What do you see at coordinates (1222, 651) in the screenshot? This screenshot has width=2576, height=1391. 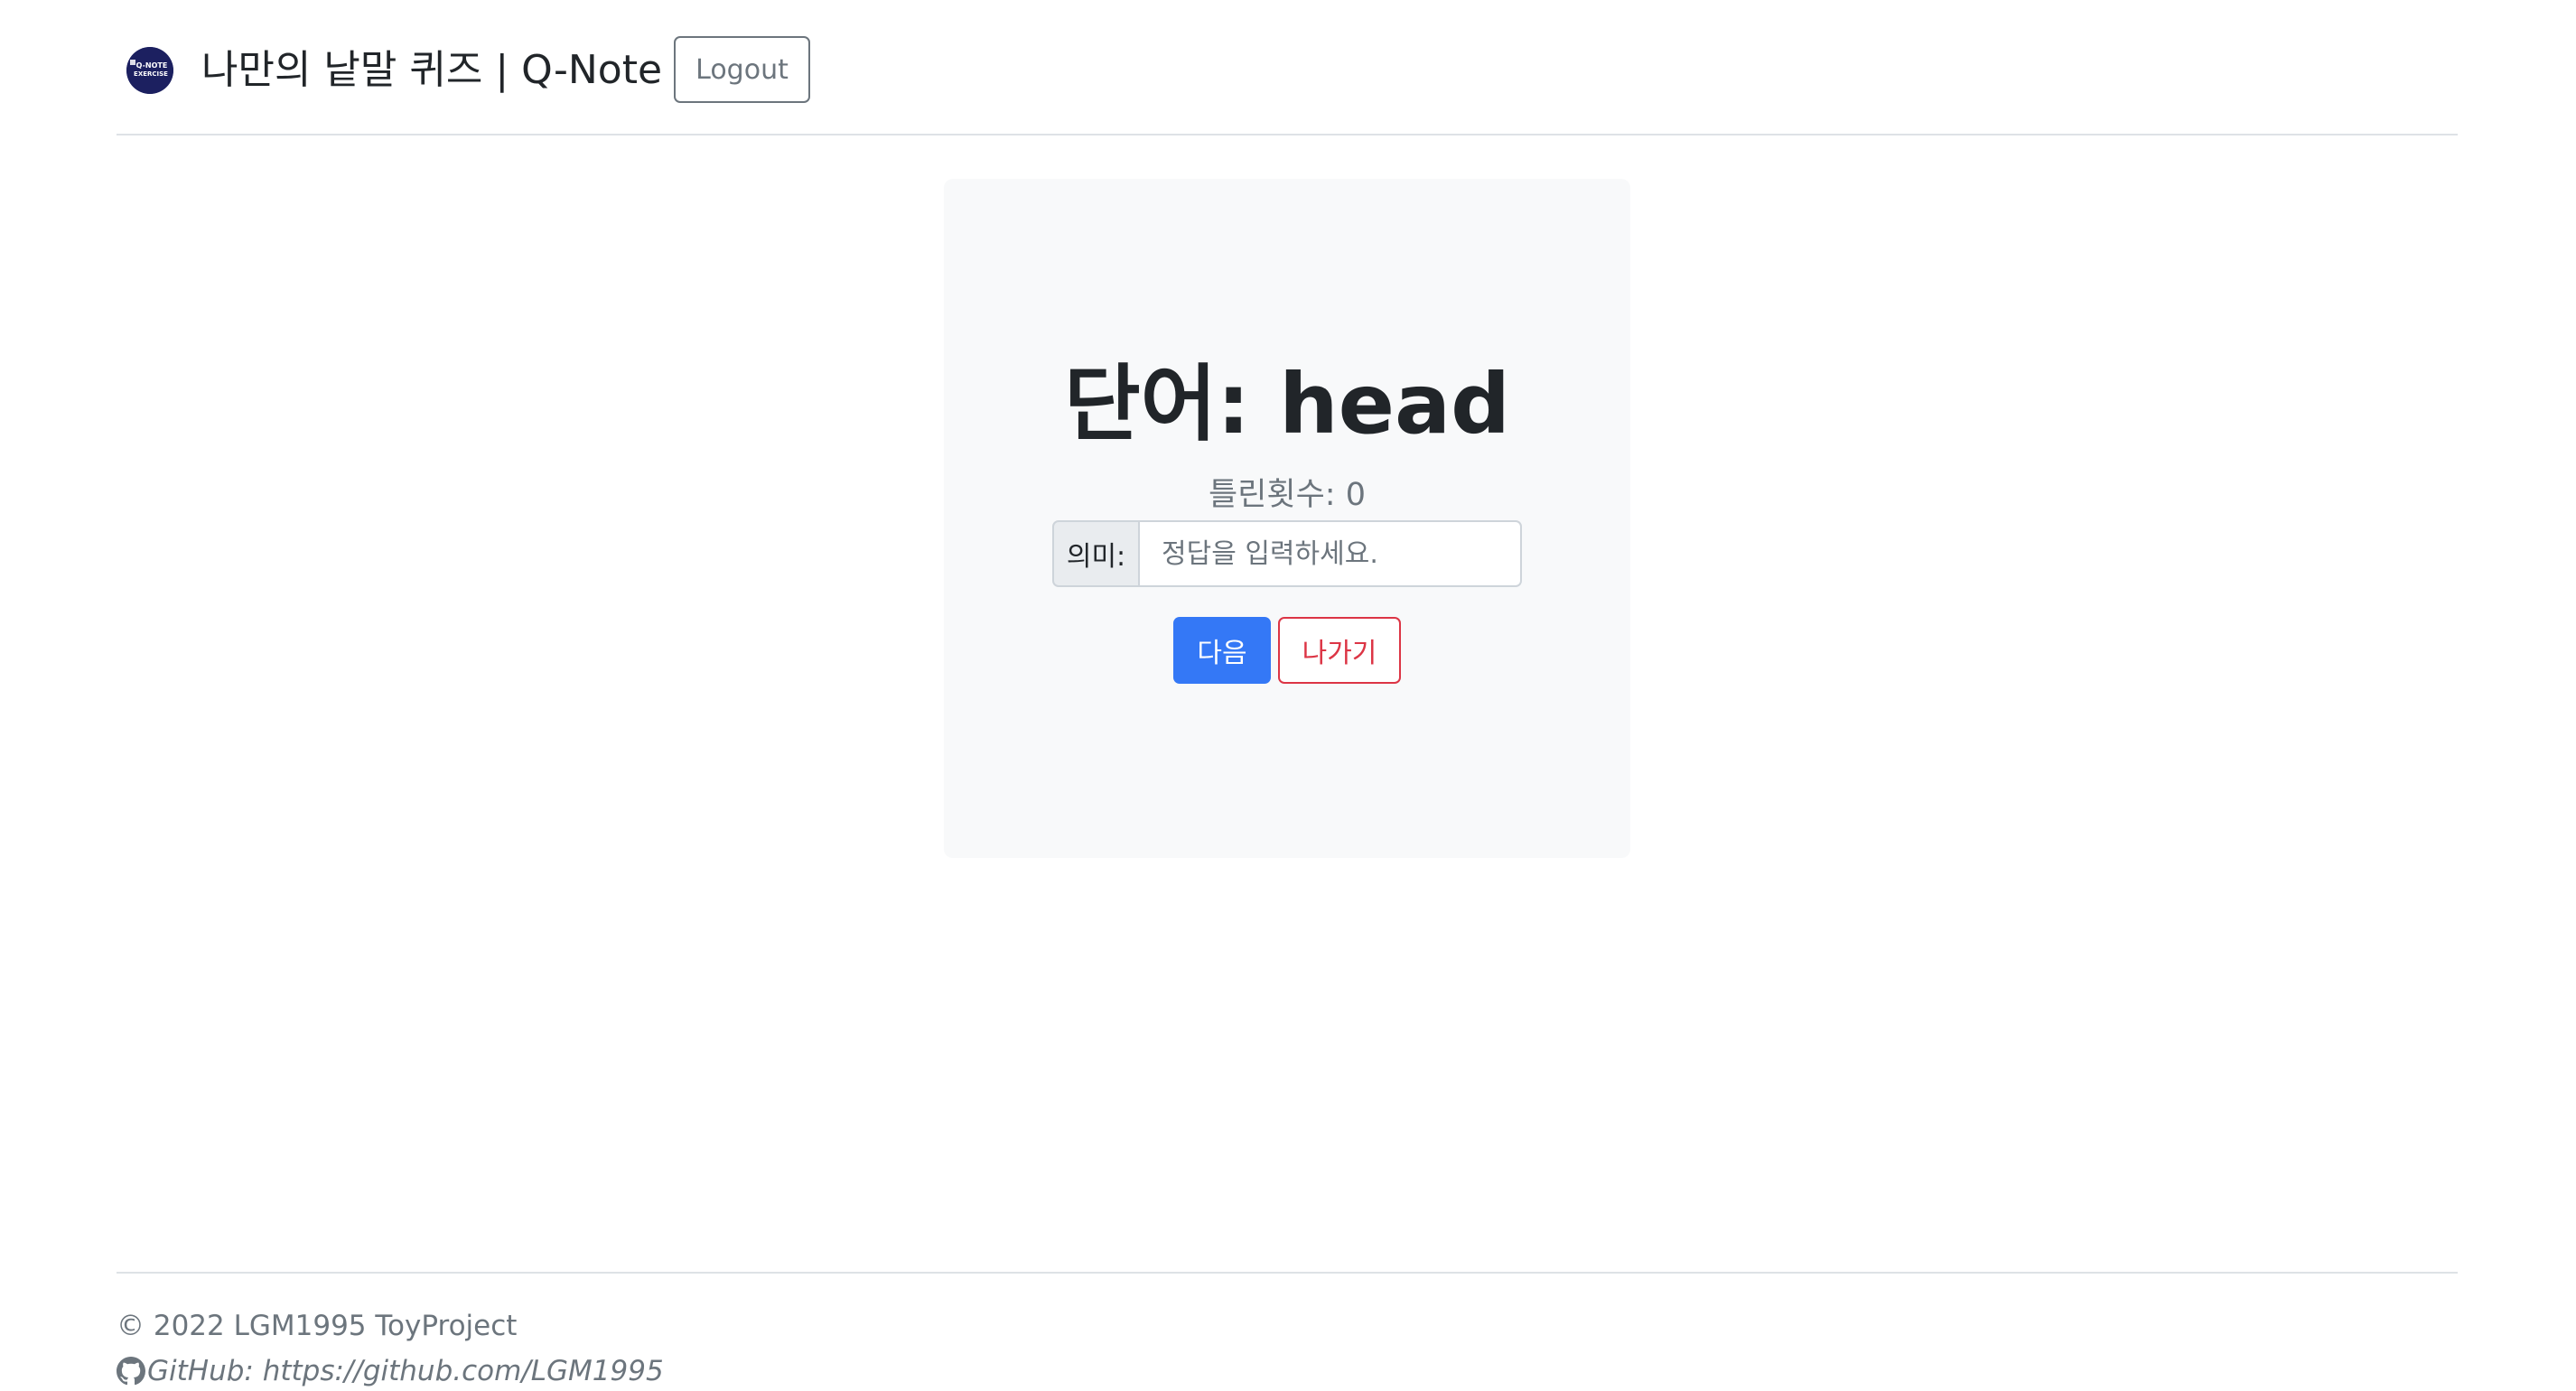 I see `next-button: 다음` at bounding box center [1222, 651].